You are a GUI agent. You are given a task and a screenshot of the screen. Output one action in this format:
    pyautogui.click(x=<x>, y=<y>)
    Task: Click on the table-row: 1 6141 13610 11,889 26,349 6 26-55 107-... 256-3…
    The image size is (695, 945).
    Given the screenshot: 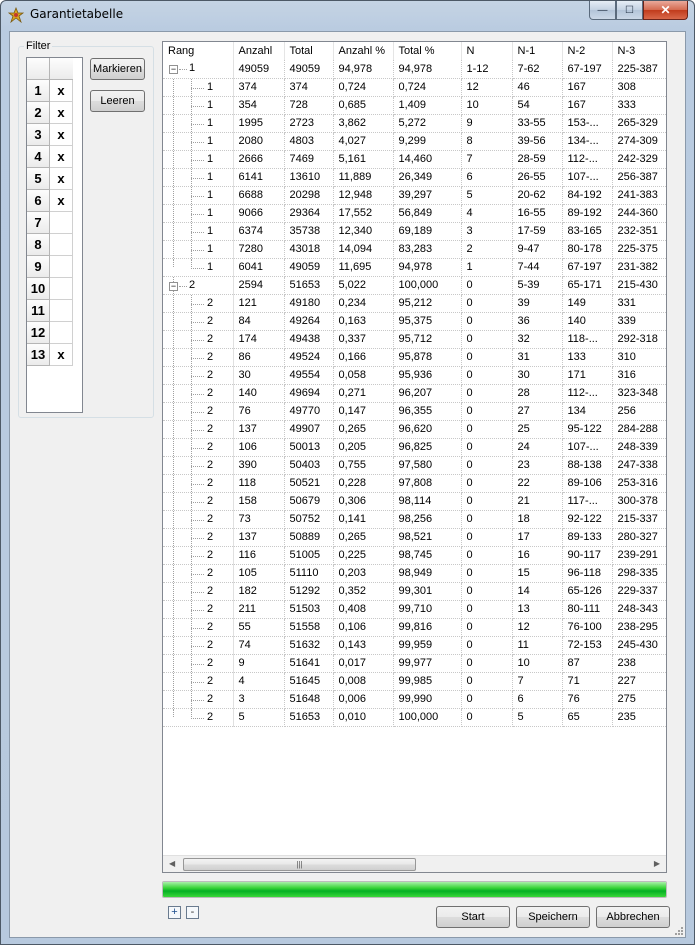 What is the action you would take?
    pyautogui.click(x=414, y=177)
    